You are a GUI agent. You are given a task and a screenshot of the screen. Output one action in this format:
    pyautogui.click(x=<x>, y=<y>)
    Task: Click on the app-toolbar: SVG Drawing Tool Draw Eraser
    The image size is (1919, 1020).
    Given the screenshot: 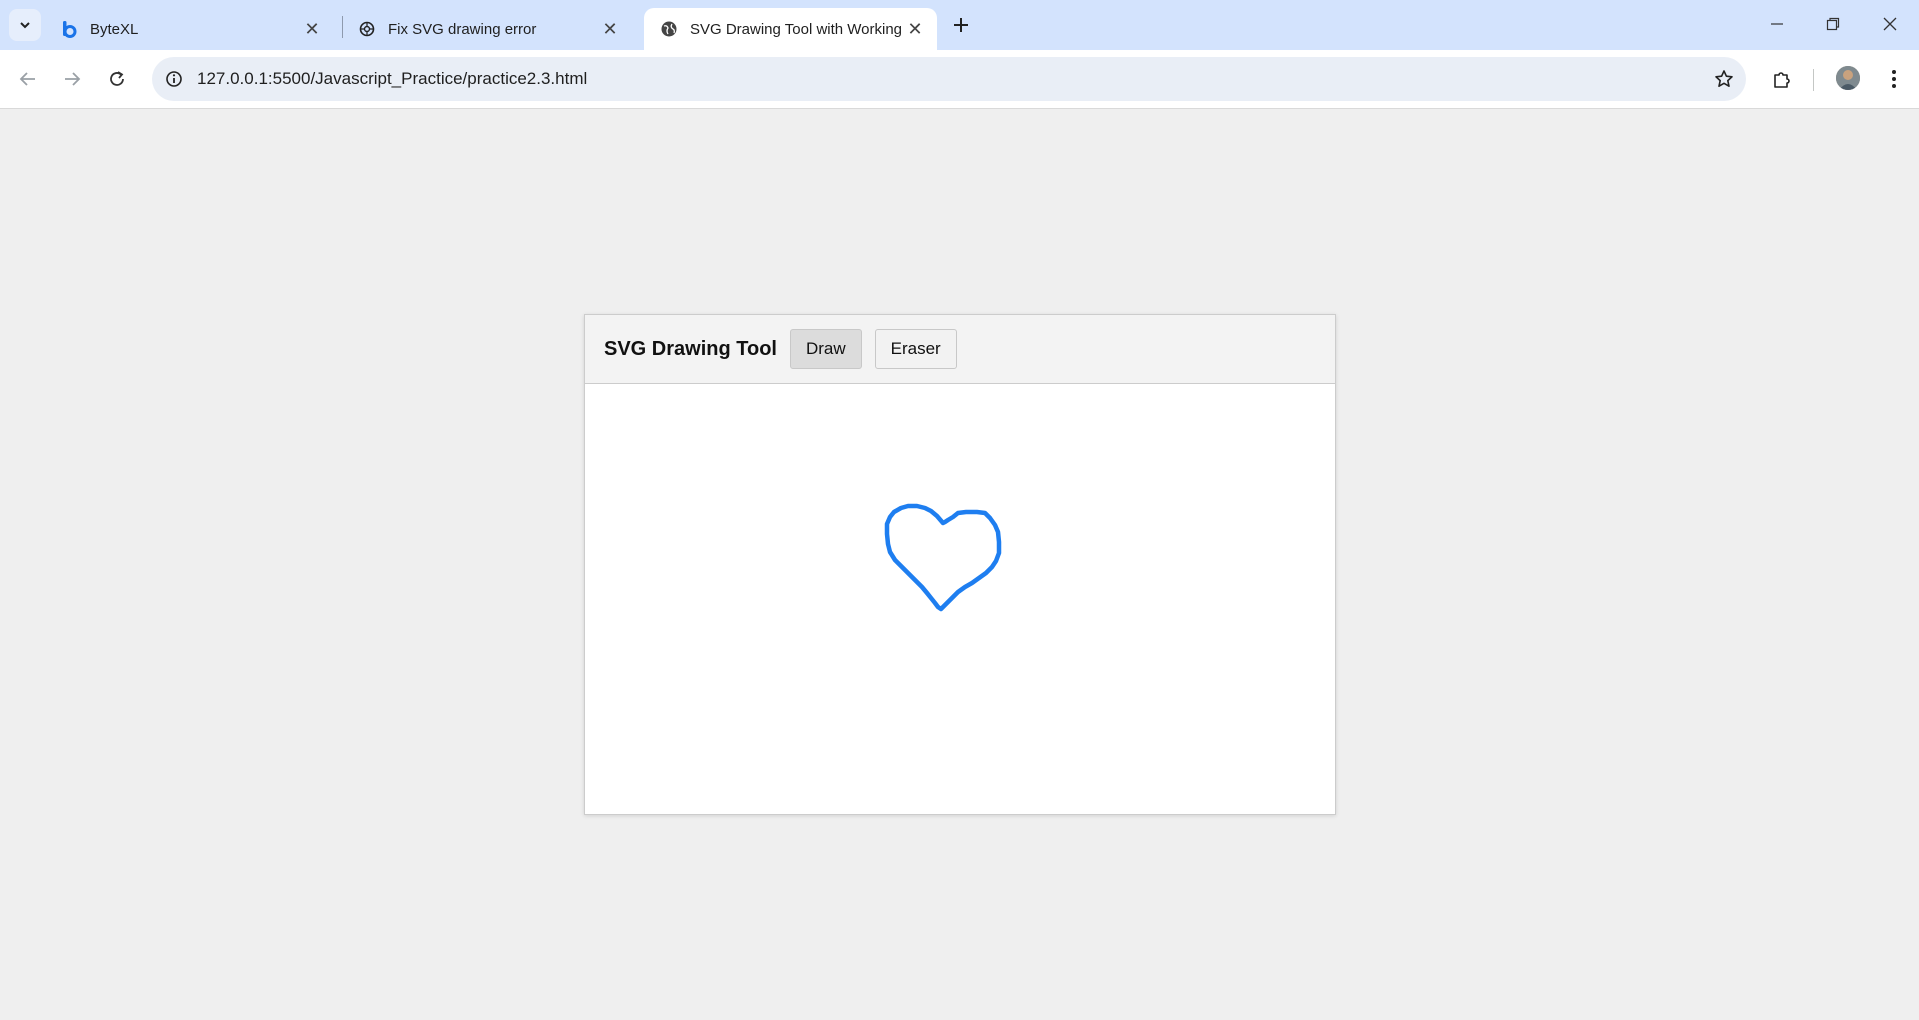 What is the action you would take?
    pyautogui.click(x=960, y=349)
    